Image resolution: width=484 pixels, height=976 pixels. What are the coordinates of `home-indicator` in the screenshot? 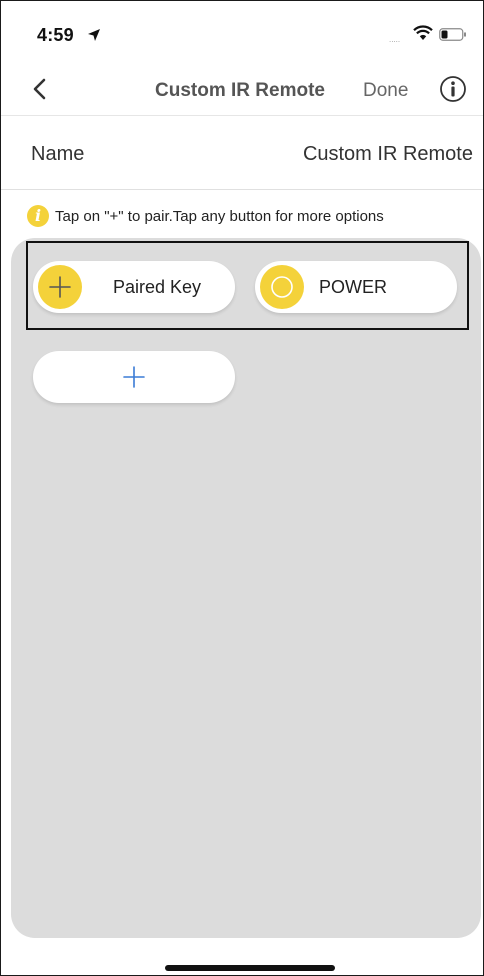 It's located at (250, 968).